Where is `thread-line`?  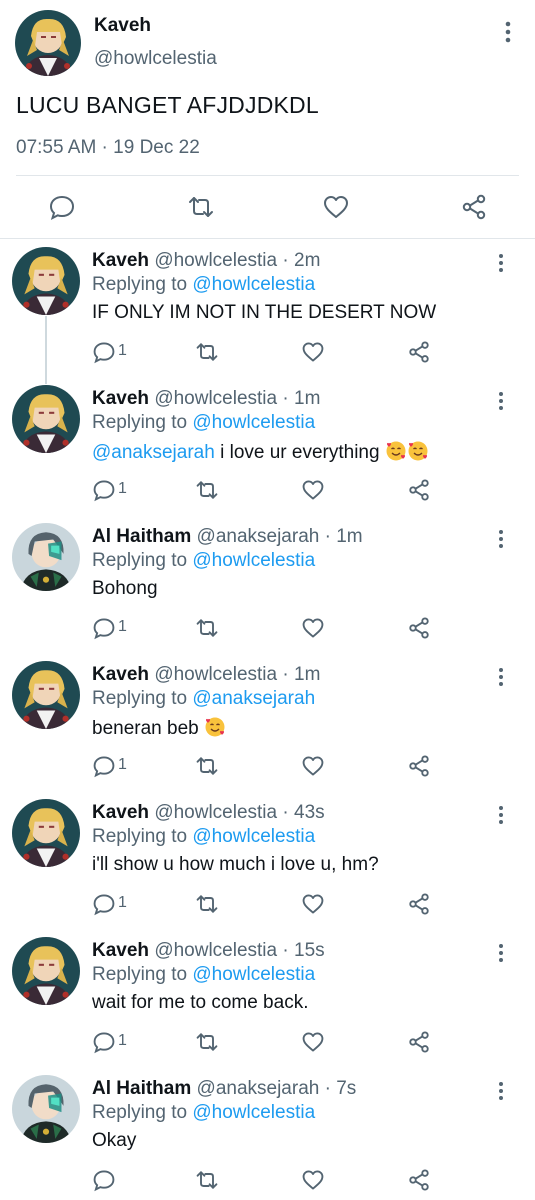
thread-line is located at coordinates (46, 347).